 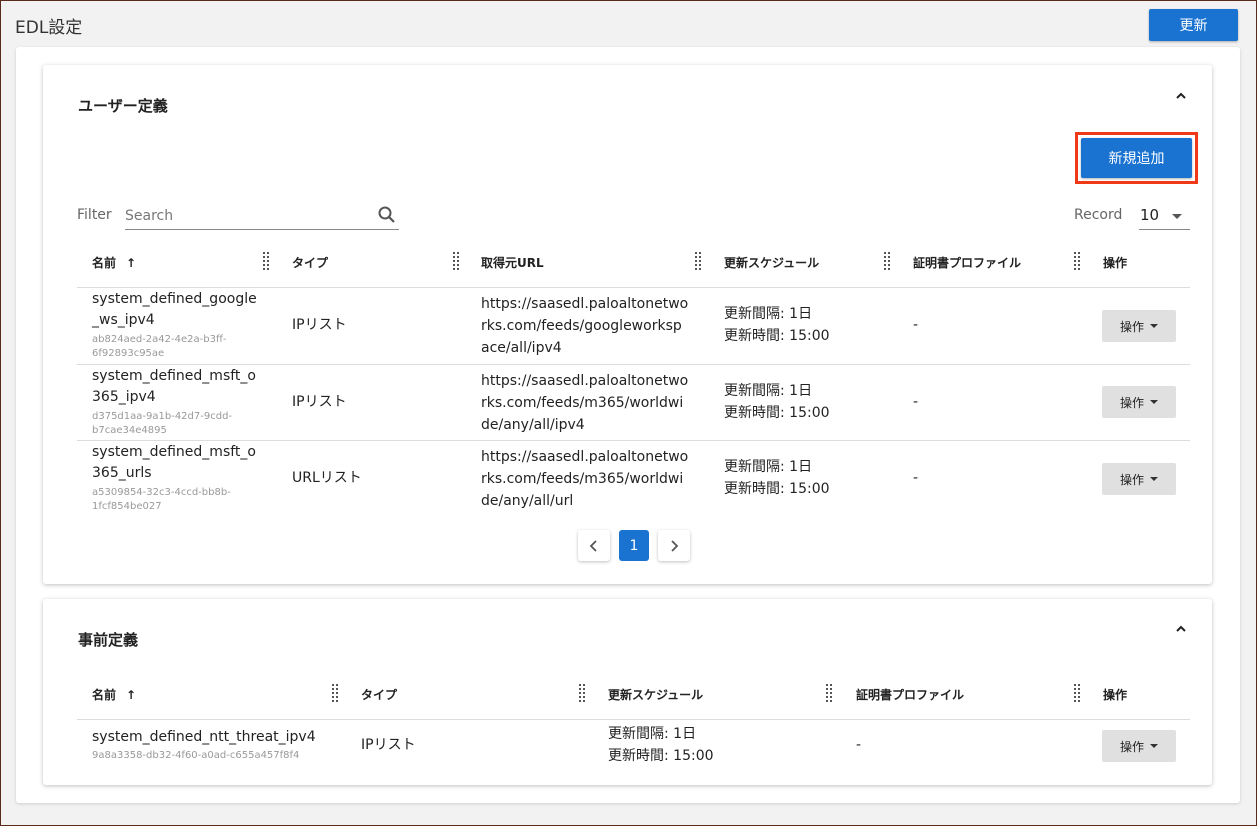 What do you see at coordinates (1098, 215) in the screenshot?
I see `record-label: Record` at bounding box center [1098, 215].